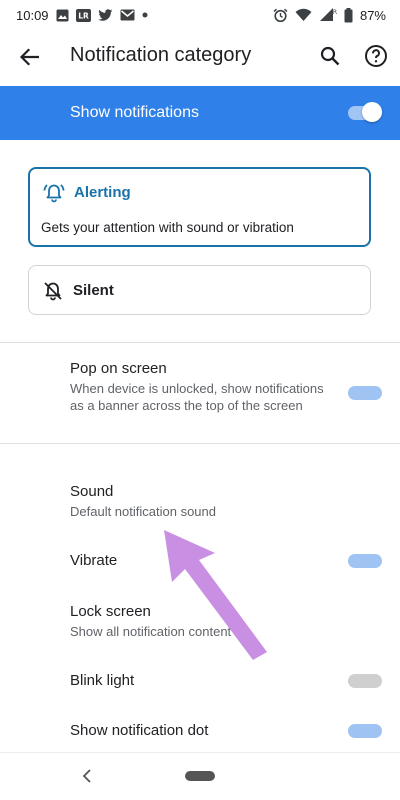 This screenshot has height=800, width=400. Describe the element at coordinates (200, 113) in the screenshot. I see `show-notifications-bar: Show notifications` at that location.